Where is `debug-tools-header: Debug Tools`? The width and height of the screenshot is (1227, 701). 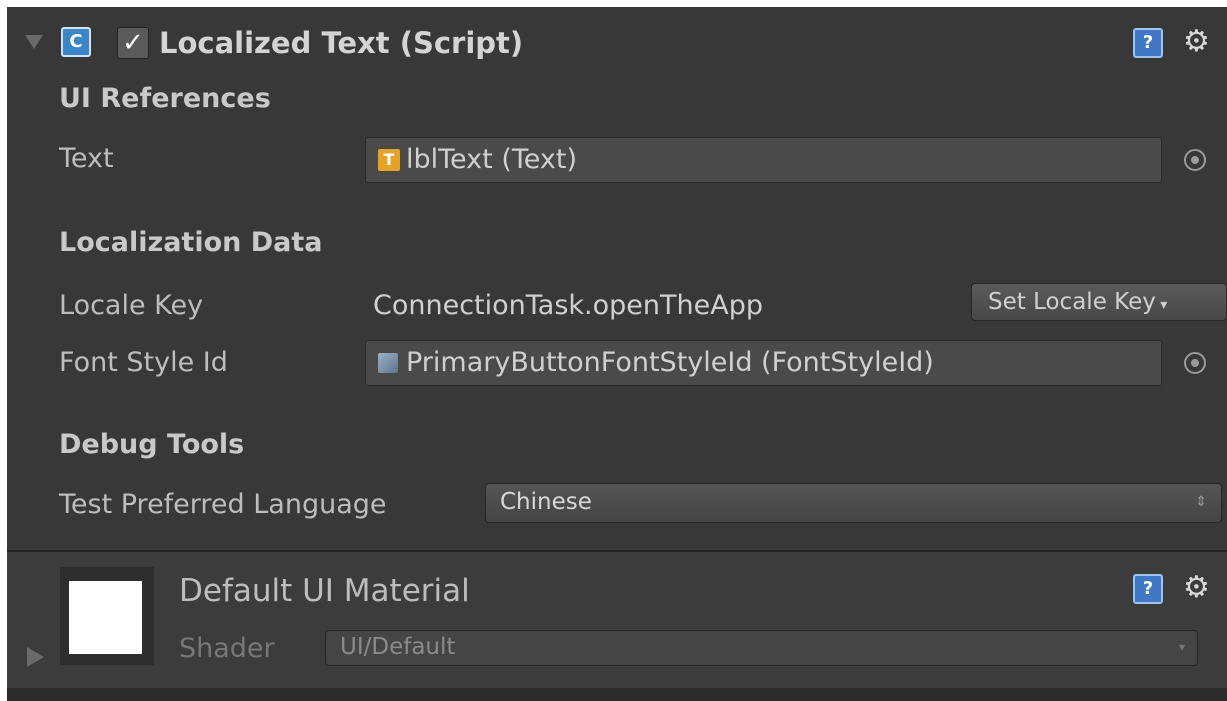 debug-tools-header: Debug Tools is located at coordinates (152, 444).